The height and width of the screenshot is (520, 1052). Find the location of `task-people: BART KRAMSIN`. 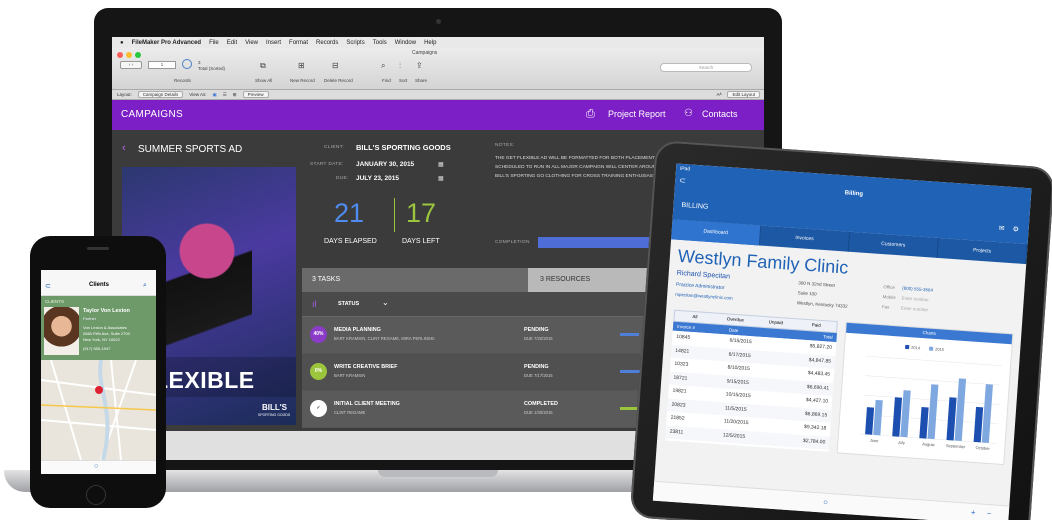

task-people: BART KRAMSIN is located at coordinates (350, 375).